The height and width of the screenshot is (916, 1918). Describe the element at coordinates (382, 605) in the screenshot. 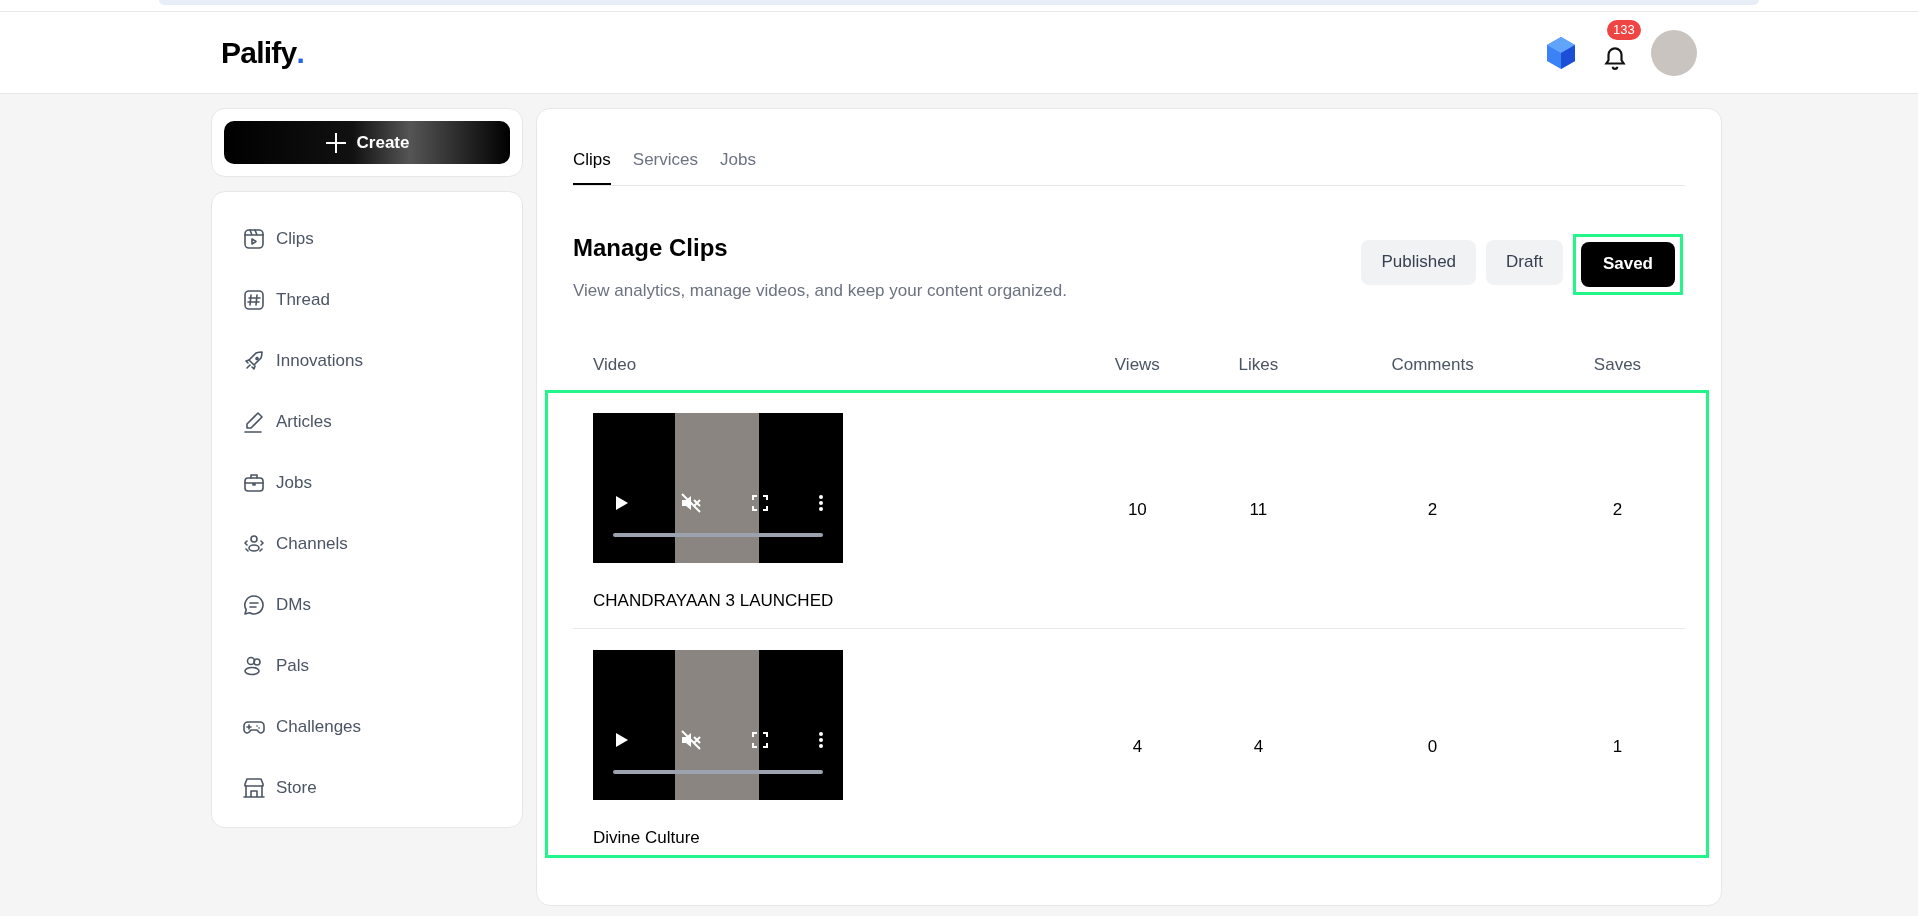

I see `sidebar-item: DMs` at that location.